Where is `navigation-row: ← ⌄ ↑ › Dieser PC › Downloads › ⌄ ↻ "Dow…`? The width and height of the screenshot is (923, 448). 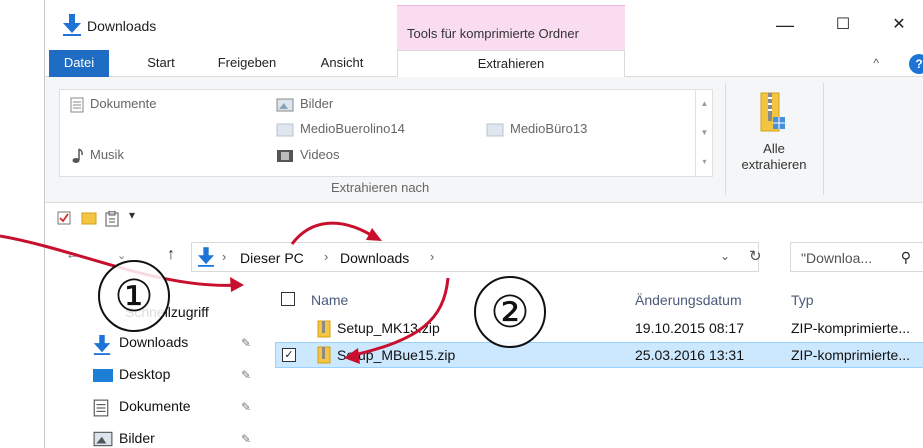 navigation-row: ← ⌄ ↑ › Dieser PC › Downloads › ⌄ ↻ "Dow… is located at coordinates (484, 256).